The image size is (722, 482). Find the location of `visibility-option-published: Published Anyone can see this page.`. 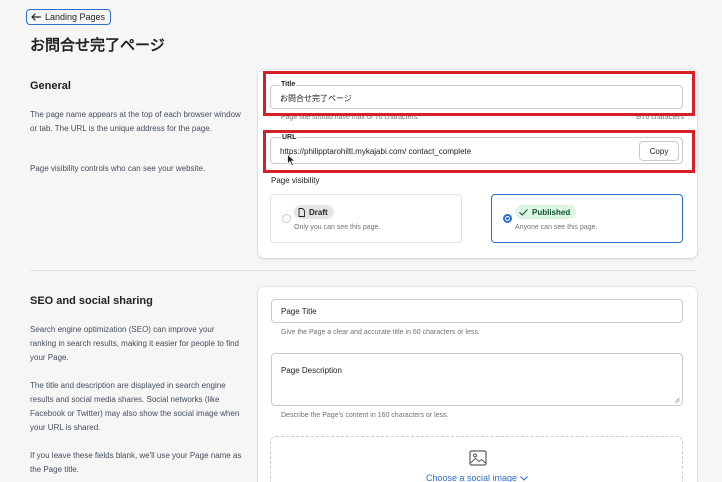

visibility-option-published: Published Anyone can see this page. is located at coordinates (587, 218).